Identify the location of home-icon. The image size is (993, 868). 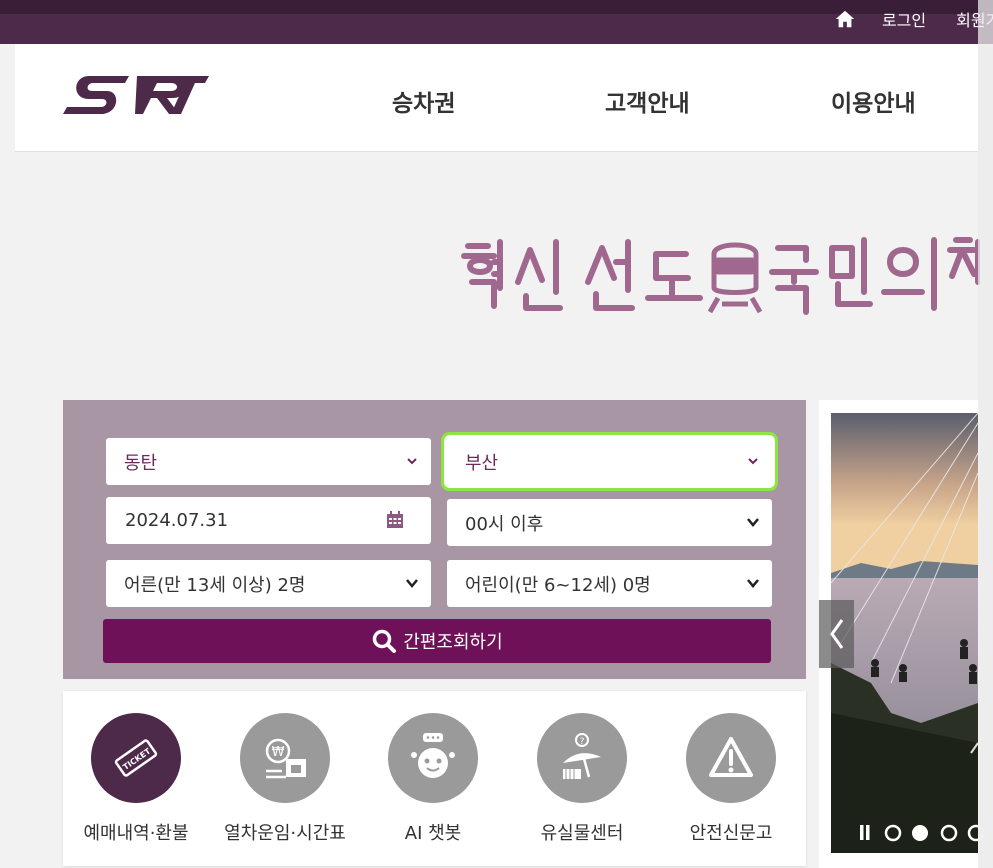
(845, 19).